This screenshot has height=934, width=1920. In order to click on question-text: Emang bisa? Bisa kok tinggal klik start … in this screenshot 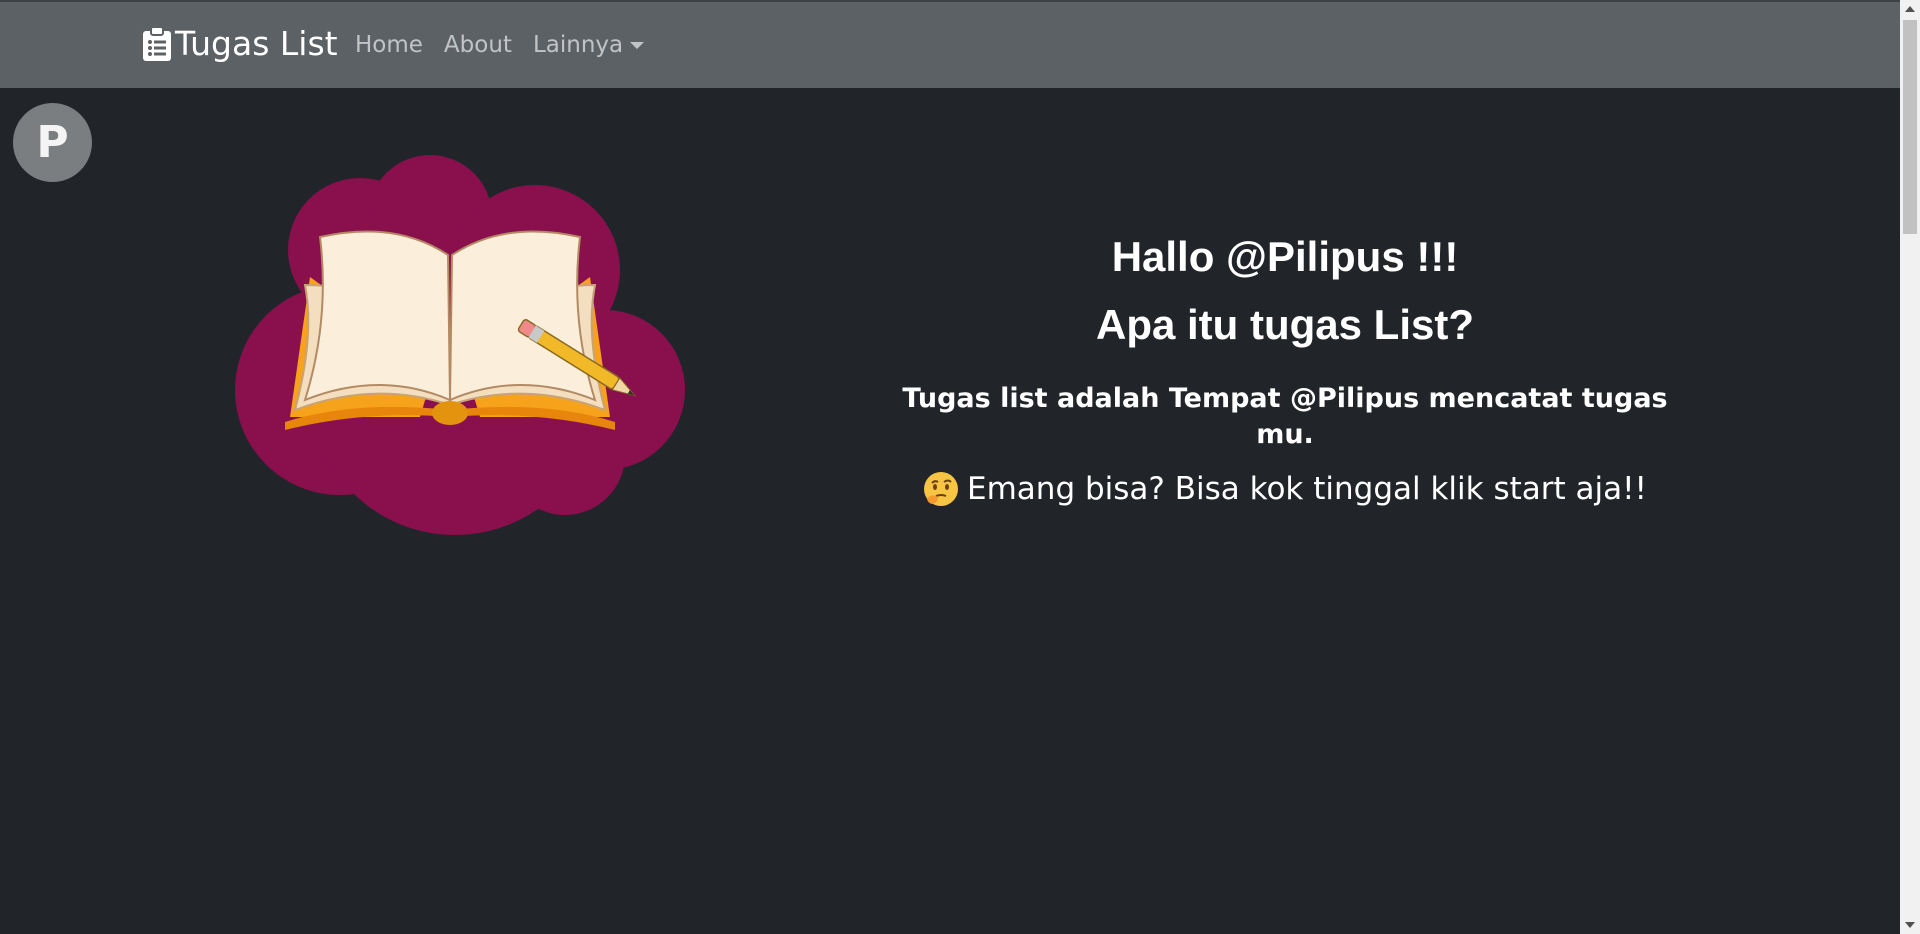, I will do `click(1307, 489)`.